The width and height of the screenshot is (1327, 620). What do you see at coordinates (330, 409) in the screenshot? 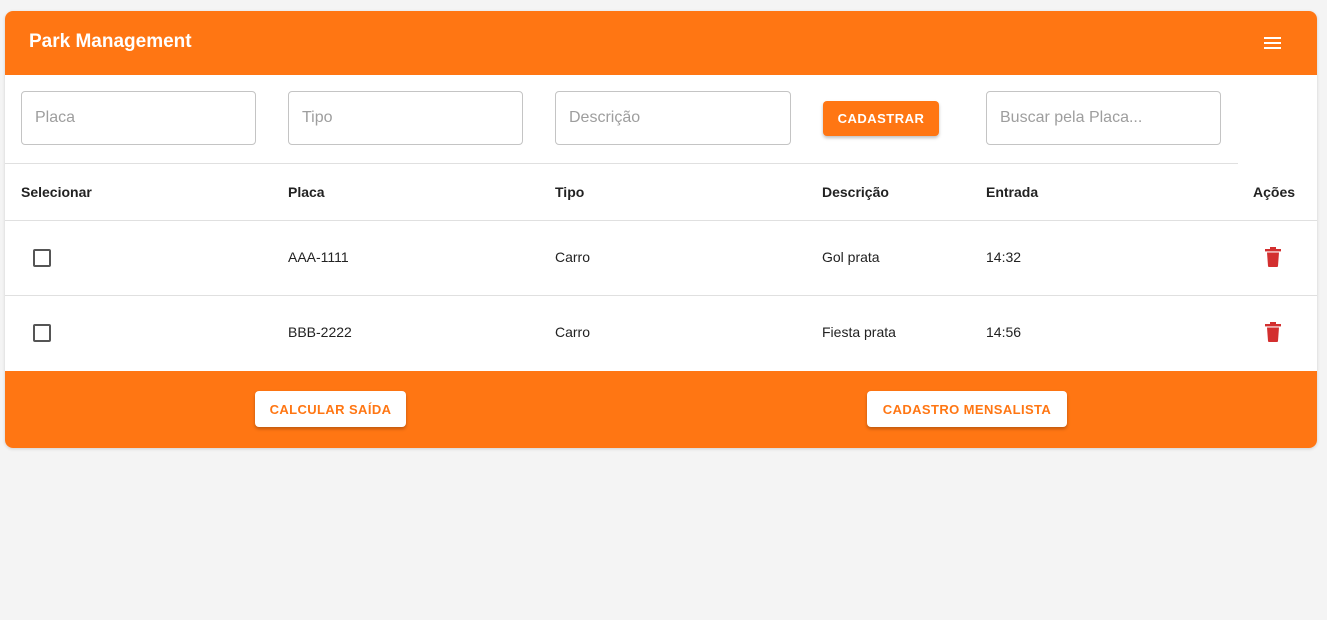
I see `calcular-saida-button: CALCULAR SAÍDA` at bounding box center [330, 409].